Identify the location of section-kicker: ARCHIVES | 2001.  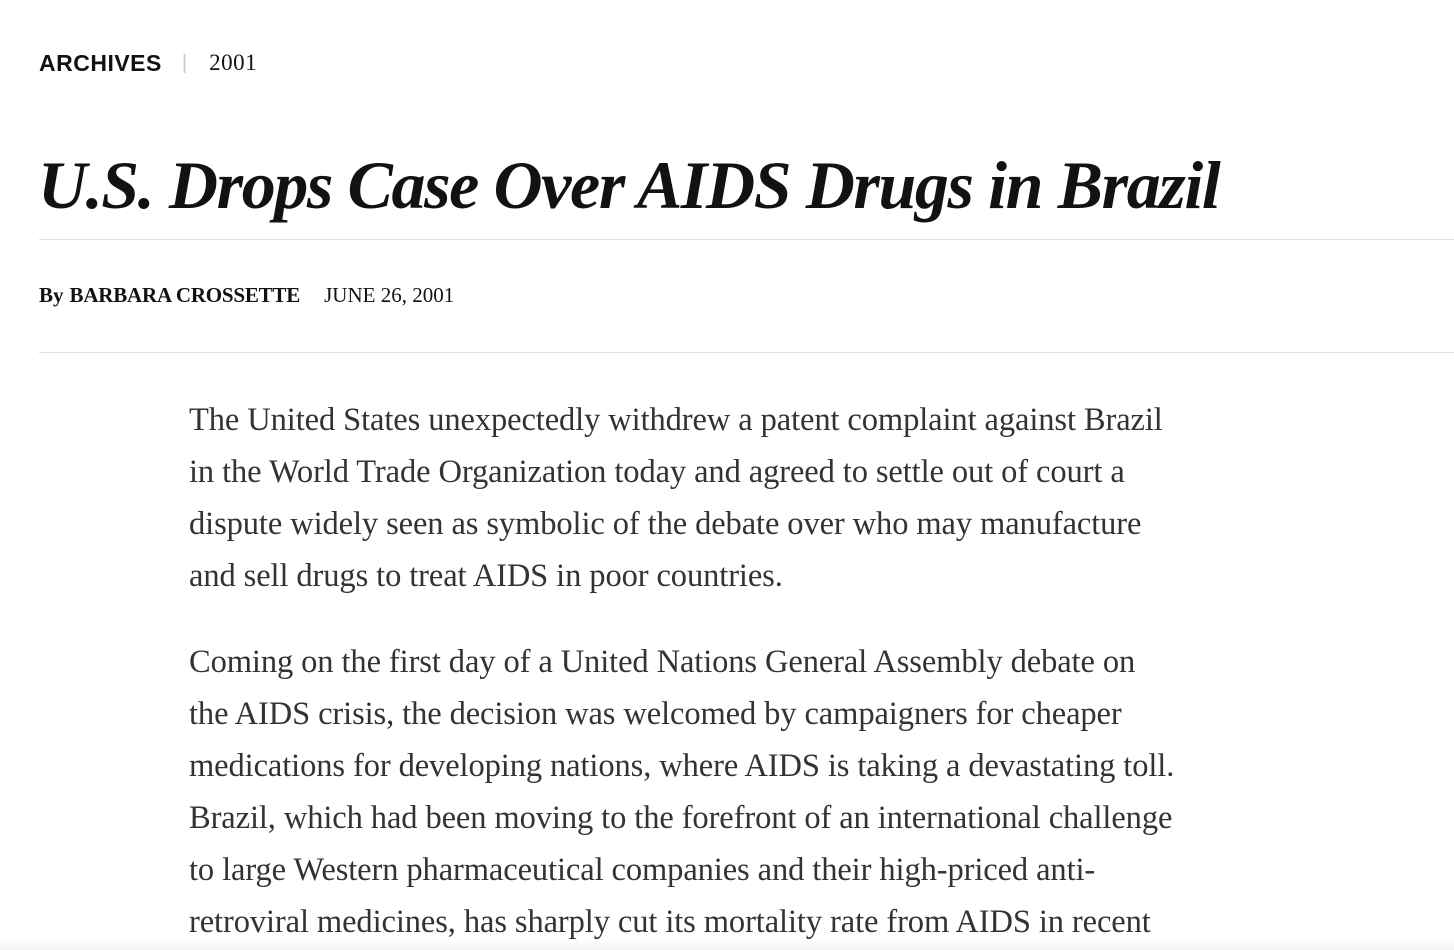
(148, 63).